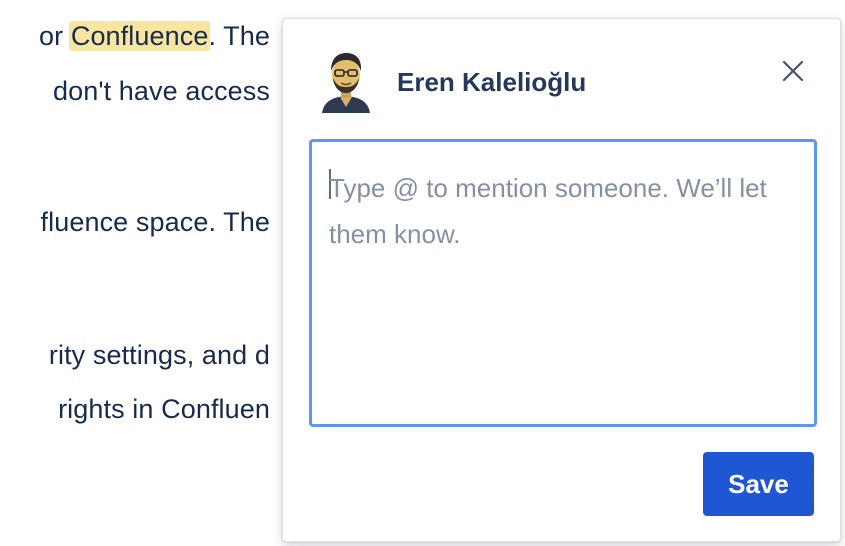  What do you see at coordinates (239, 36) in the screenshot?
I see `document-text: . The` at bounding box center [239, 36].